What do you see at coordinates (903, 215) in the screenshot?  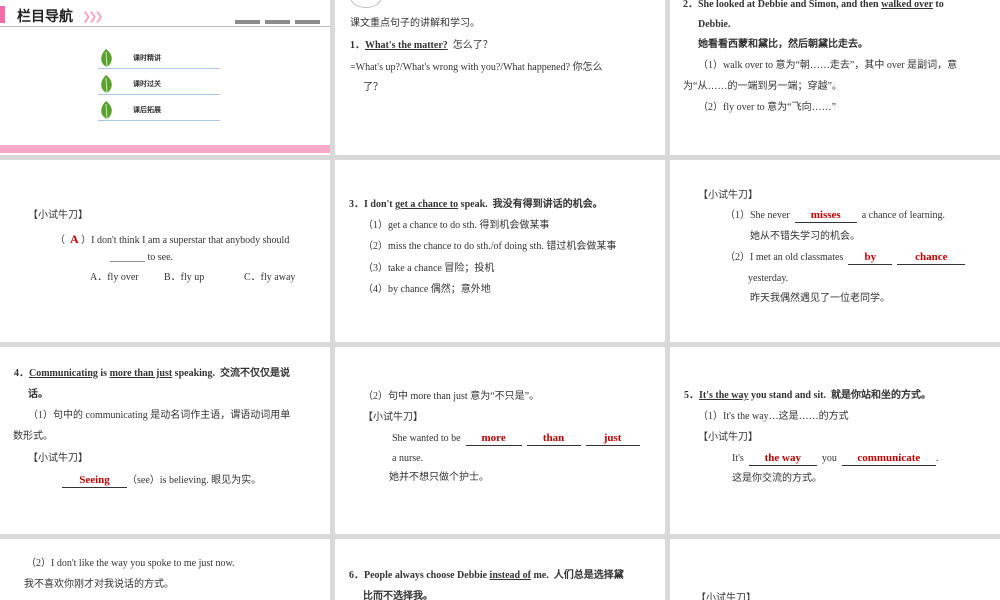 I see `question-text: a chance of learning.` at bounding box center [903, 215].